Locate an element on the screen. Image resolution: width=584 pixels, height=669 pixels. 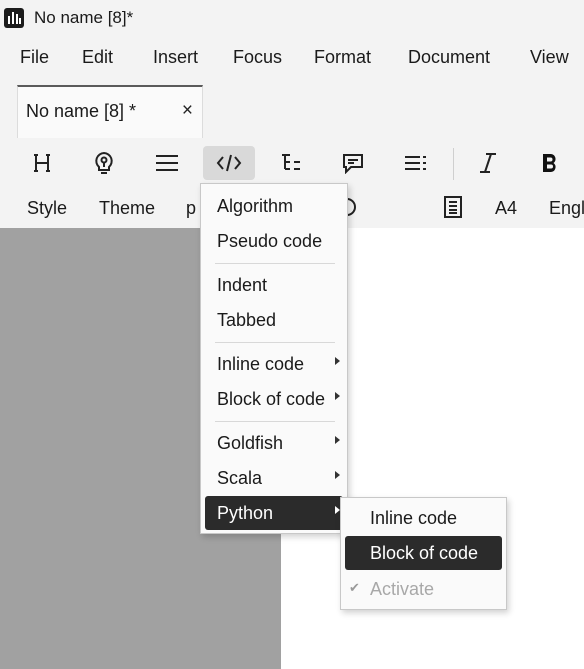
heading-icon is located at coordinates (42, 163).